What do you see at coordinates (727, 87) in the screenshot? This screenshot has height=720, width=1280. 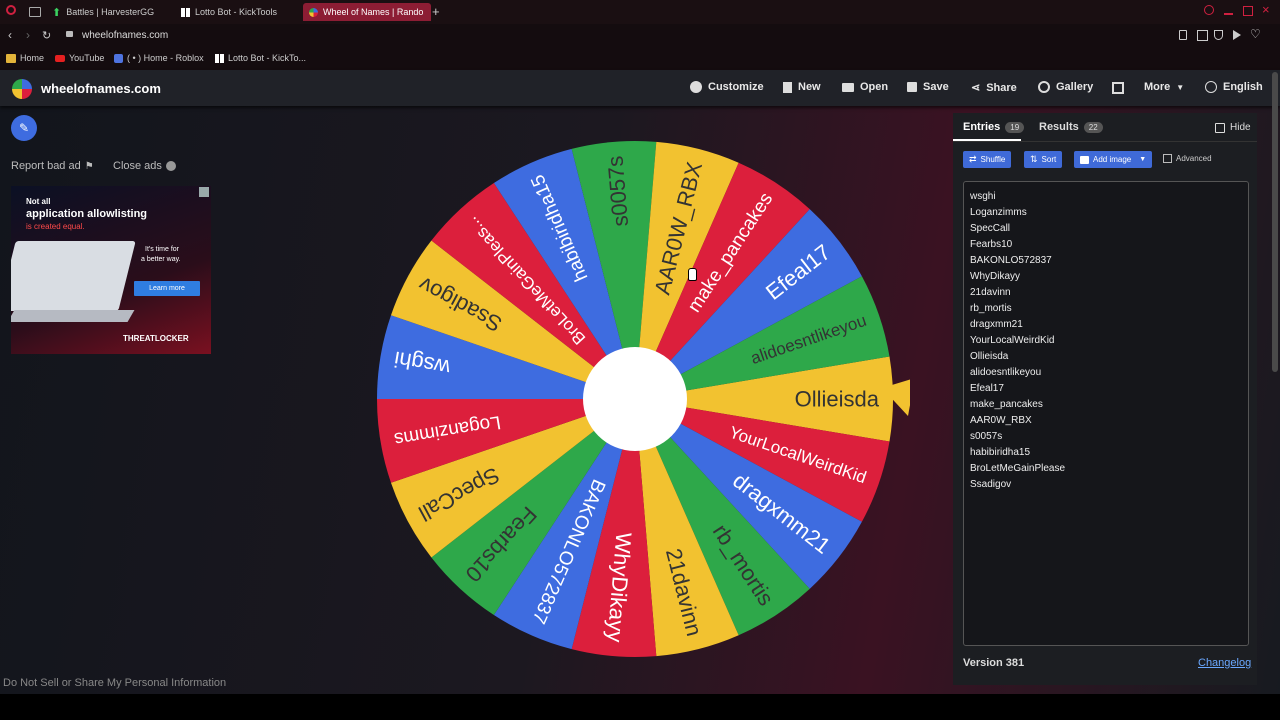 I see `customize-button: Customize` at bounding box center [727, 87].